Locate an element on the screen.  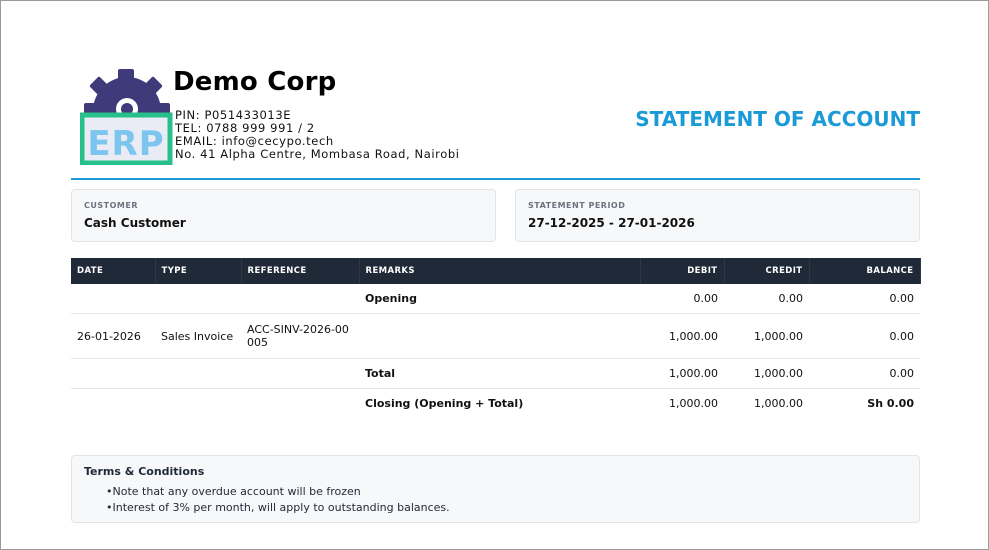
table-row-total: Total 1,000.00 1,000.00 0.00 is located at coordinates (495, 373).